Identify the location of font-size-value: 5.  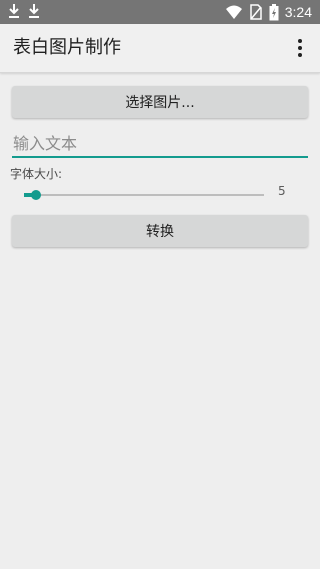
(282, 191).